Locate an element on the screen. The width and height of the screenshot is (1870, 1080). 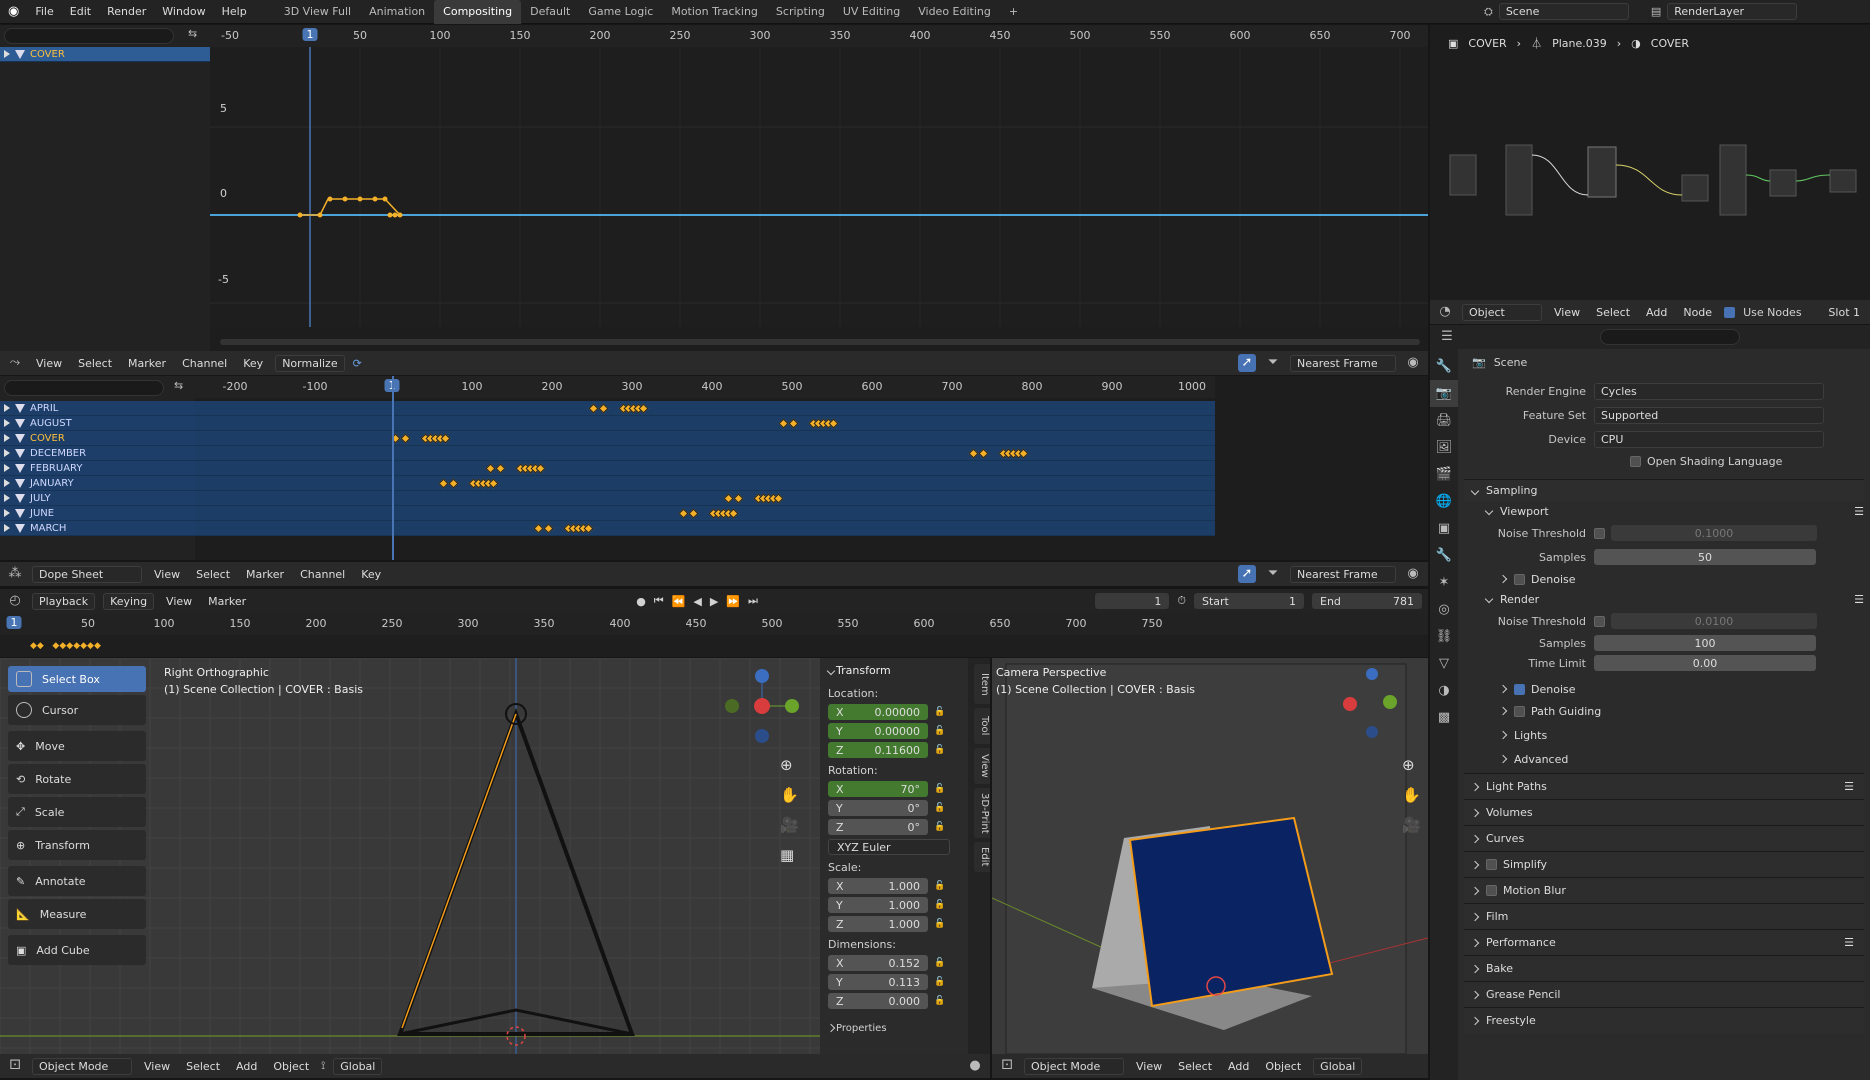
select-tool-icon: ➚ is located at coordinates (1247, 574).